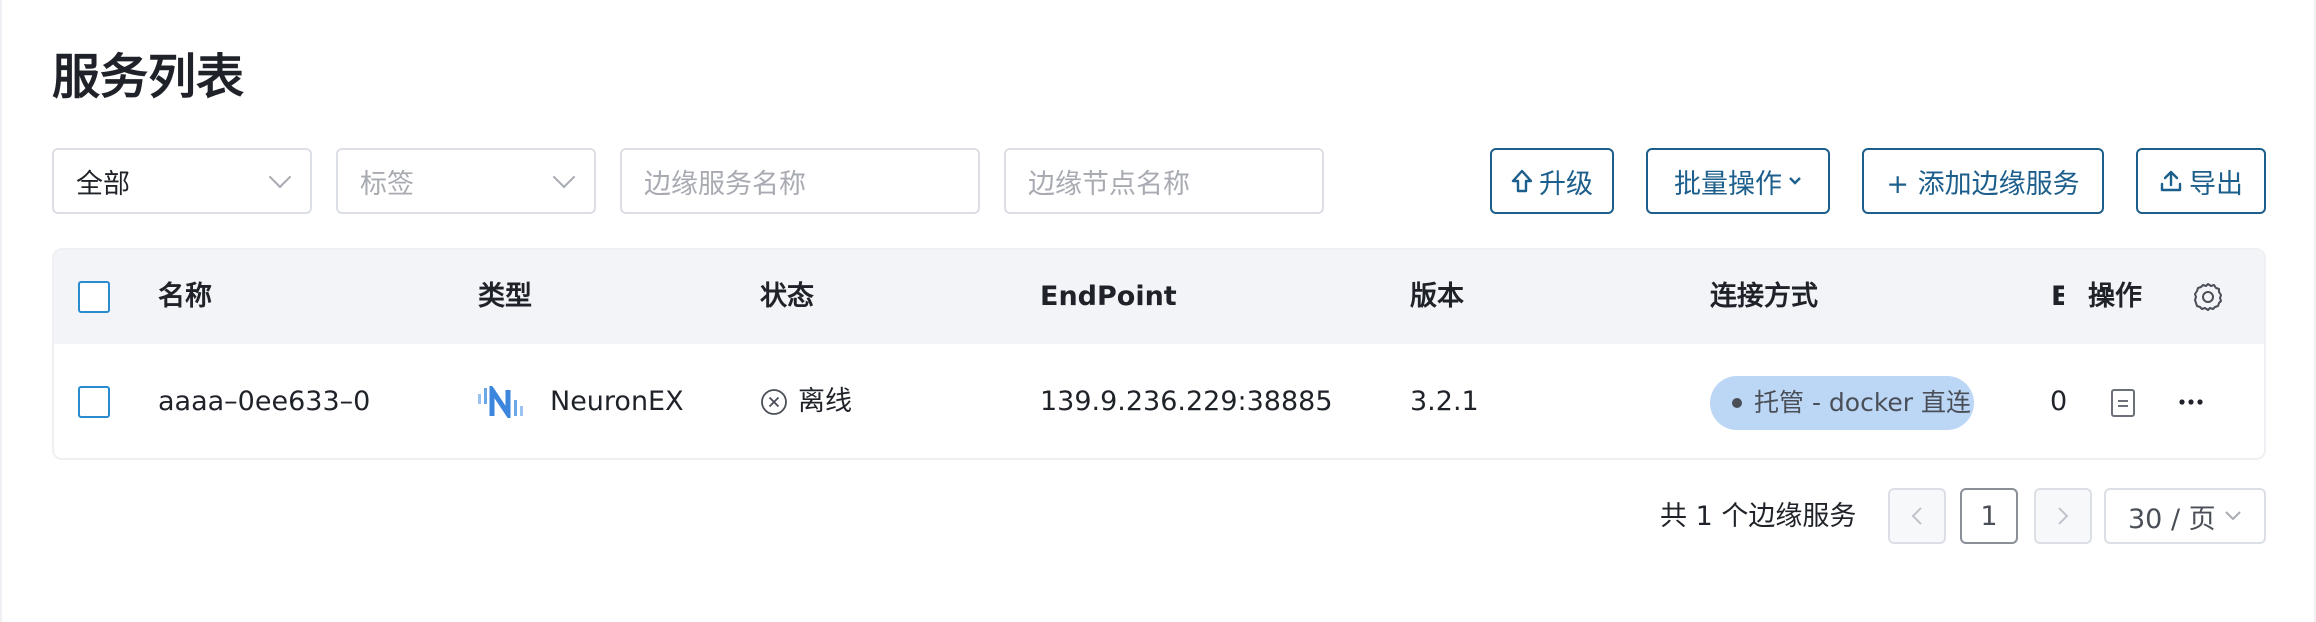 This screenshot has width=2316, height=622. Describe the element at coordinates (617, 401) in the screenshot. I see `service-type-label: NeuronEX` at that location.